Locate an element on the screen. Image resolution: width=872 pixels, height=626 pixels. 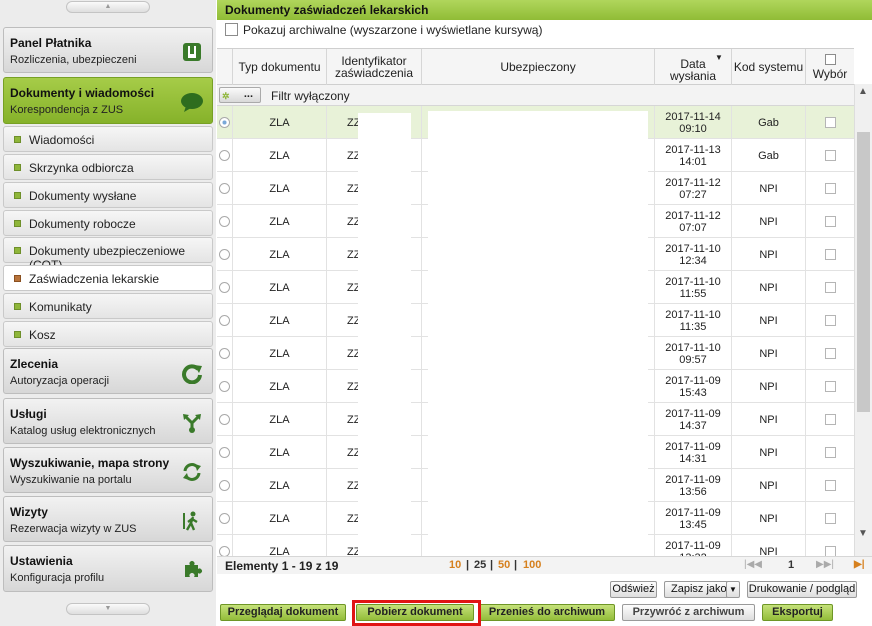
page-size-100: 100 is located at coordinates (532, 565).